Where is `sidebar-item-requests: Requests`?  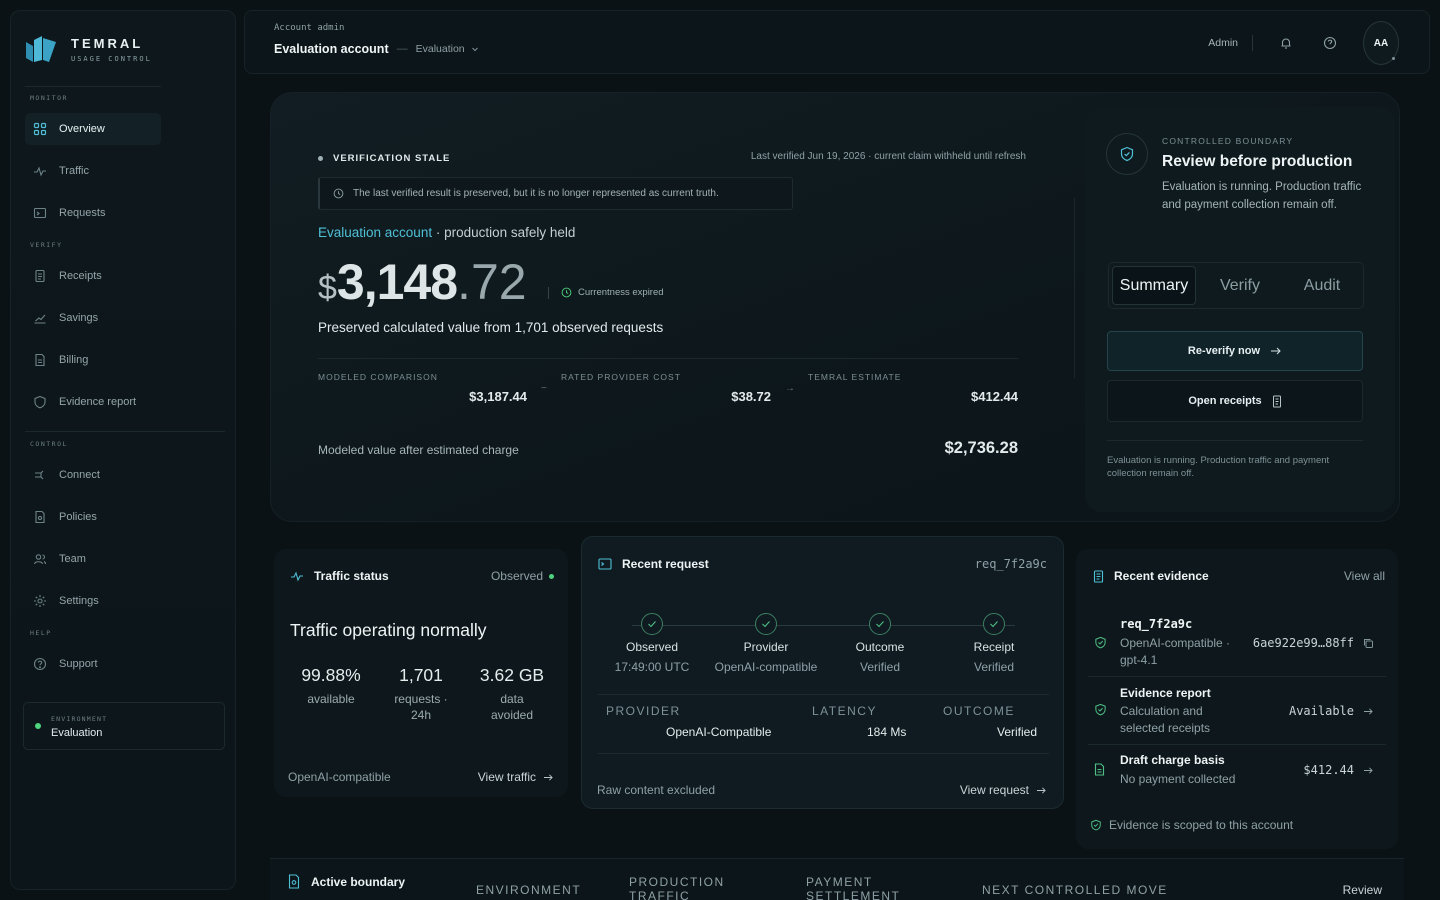
sidebar-item-requests: Requests is located at coordinates (93, 213).